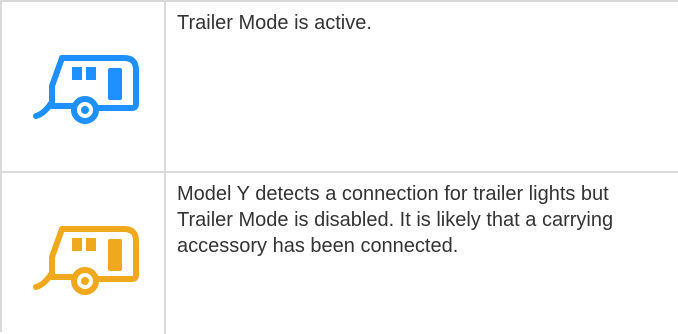 This screenshot has width=678, height=334. Describe the element at coordinates (274, 23) in the screenshot. I see `description-text: Trailer Mode is active.` at that location.